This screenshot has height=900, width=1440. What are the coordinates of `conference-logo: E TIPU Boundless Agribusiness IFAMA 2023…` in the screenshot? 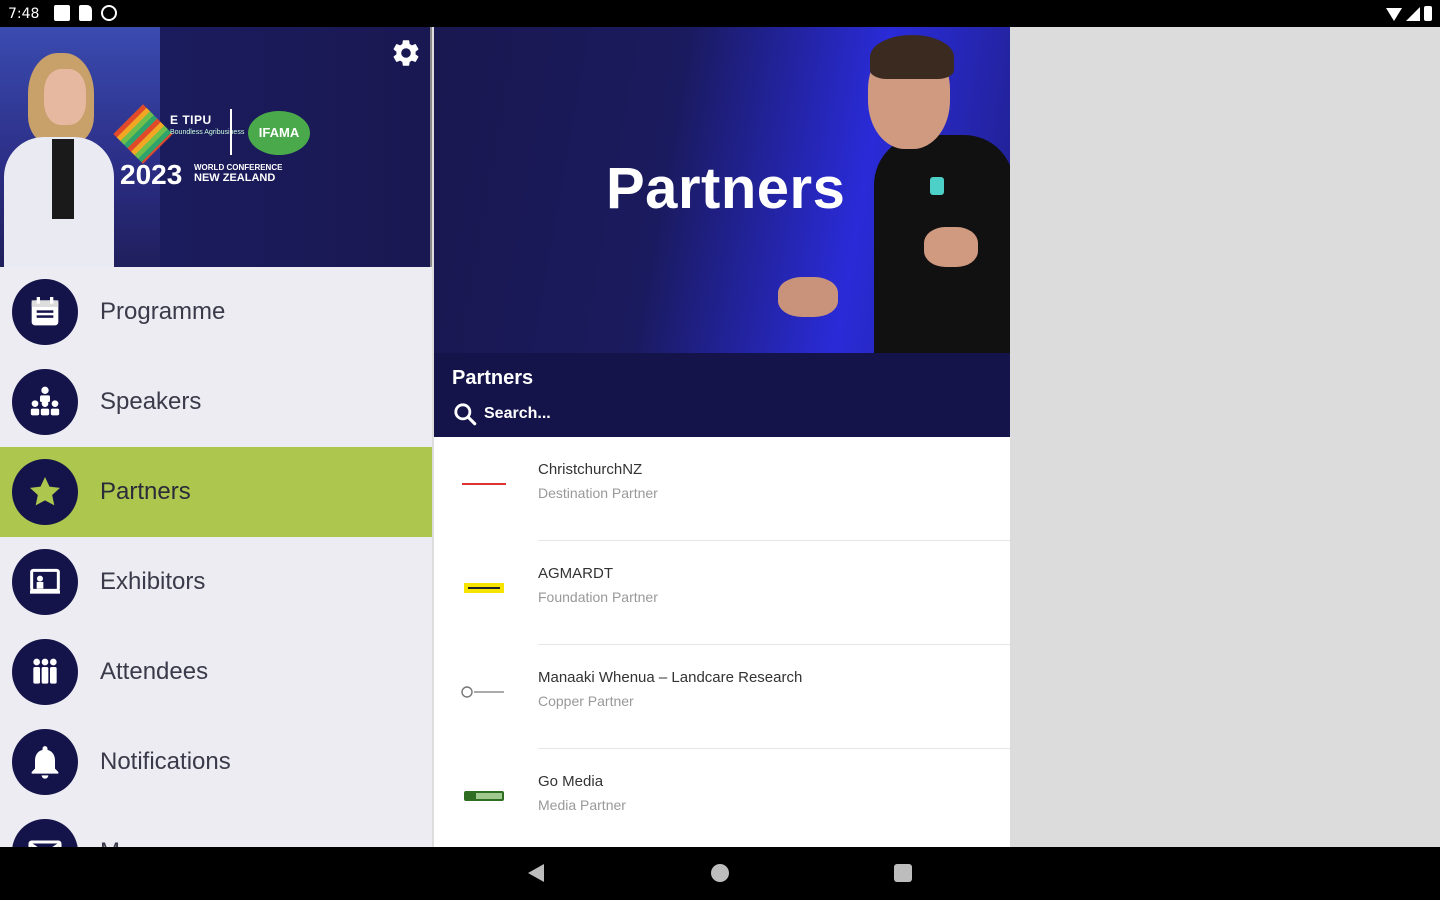 It's located at (216, 150).